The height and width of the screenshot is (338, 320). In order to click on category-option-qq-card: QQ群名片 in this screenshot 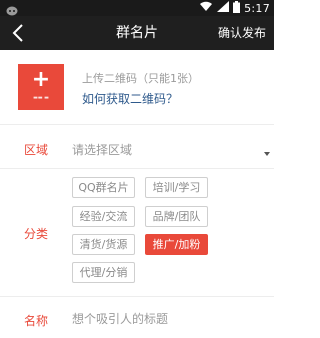, I will do `click(103, 187)`.